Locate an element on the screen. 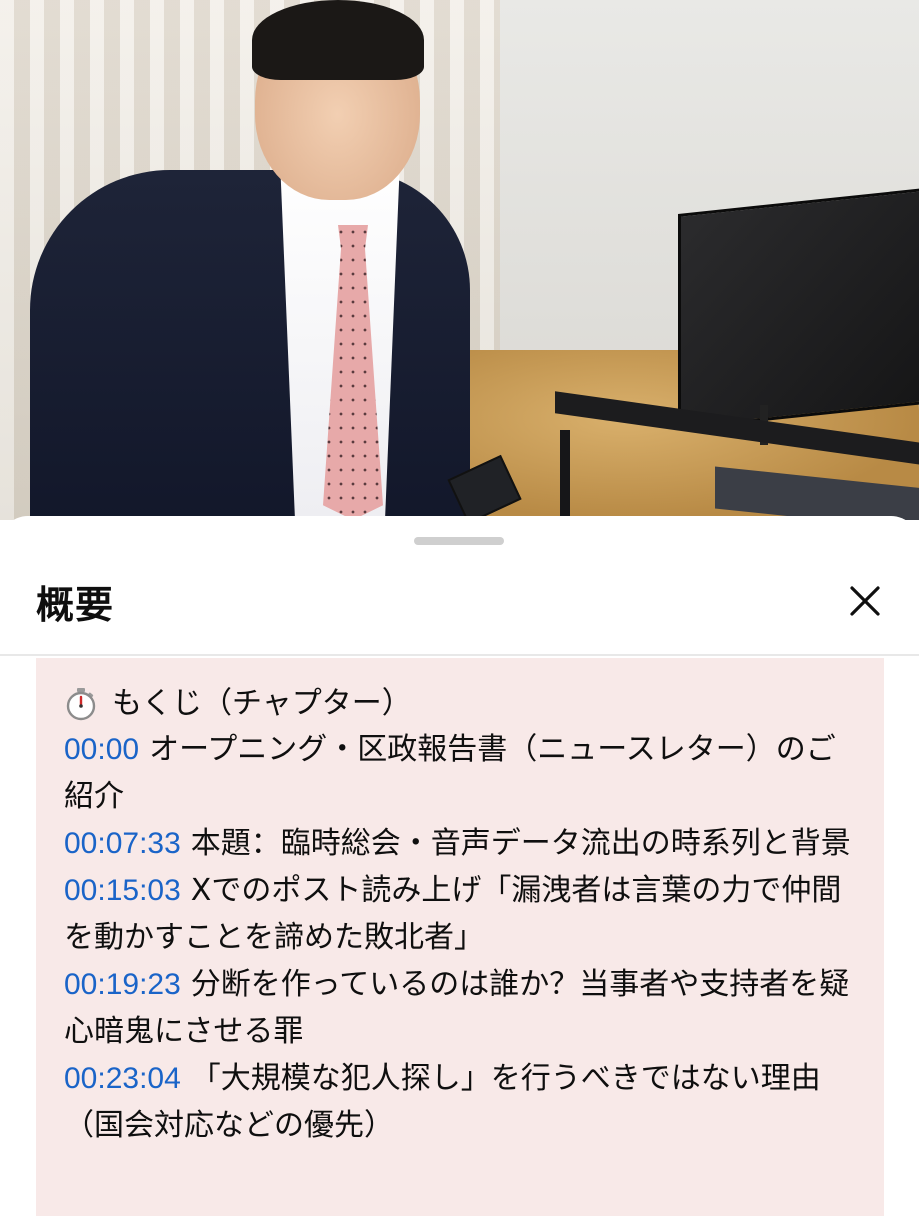 The image size is (919, 1216). chapter-title: オープニング・区政報告書（ニュースレター）のご紹介 is located at coordinates (450, 773).